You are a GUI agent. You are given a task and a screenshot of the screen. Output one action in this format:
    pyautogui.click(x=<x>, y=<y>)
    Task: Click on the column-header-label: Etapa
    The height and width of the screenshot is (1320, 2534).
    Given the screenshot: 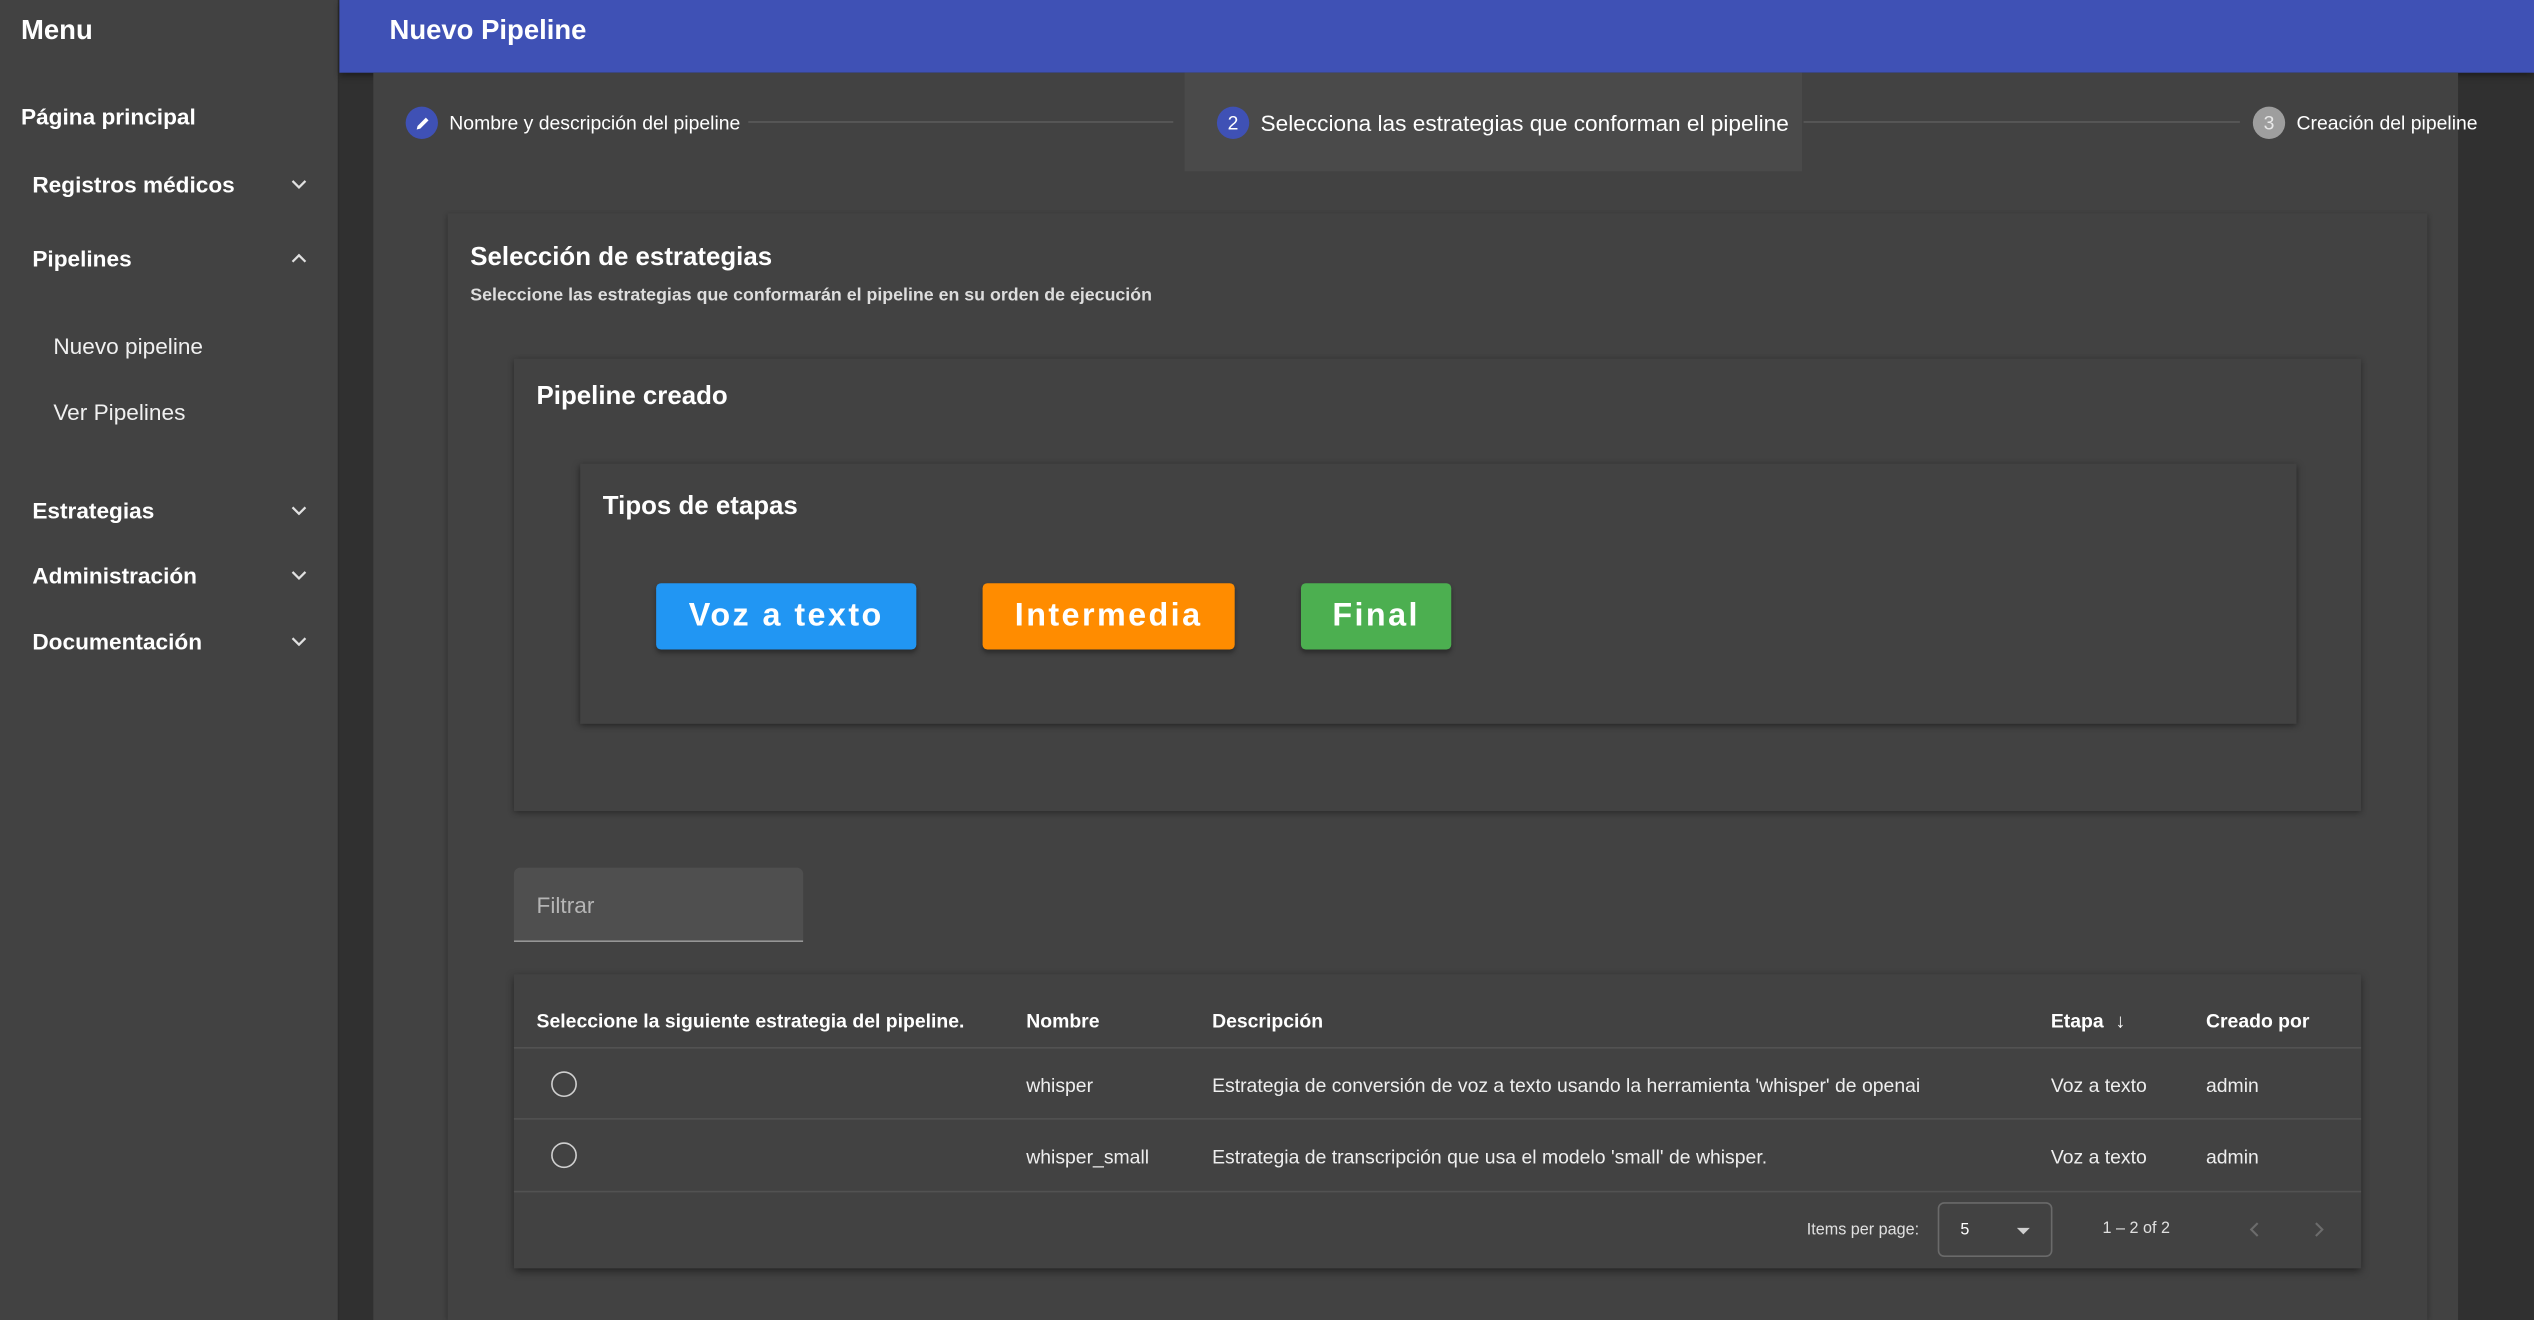 What is the action you would take?
    pyautogui.click(x=2077, y=1021)
    